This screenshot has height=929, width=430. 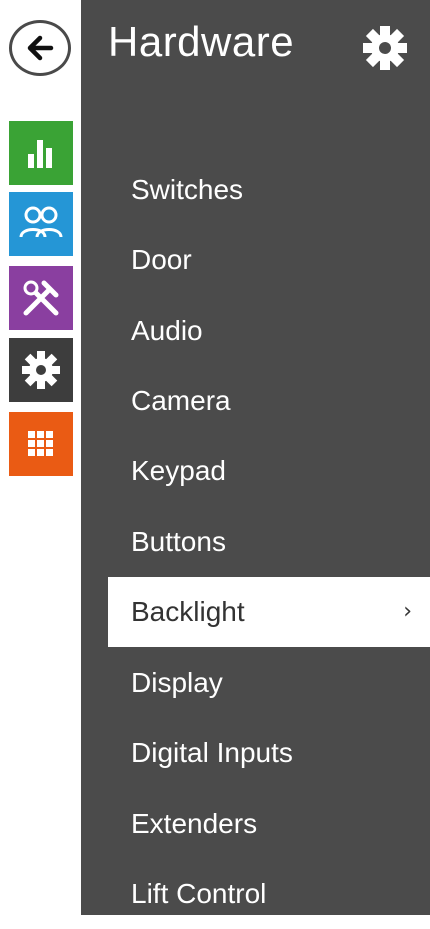 What do you see at coordinates (269, 401) in the screenshot?
I see `menu-item-camera: Camera` at bounding box center [269, 401].